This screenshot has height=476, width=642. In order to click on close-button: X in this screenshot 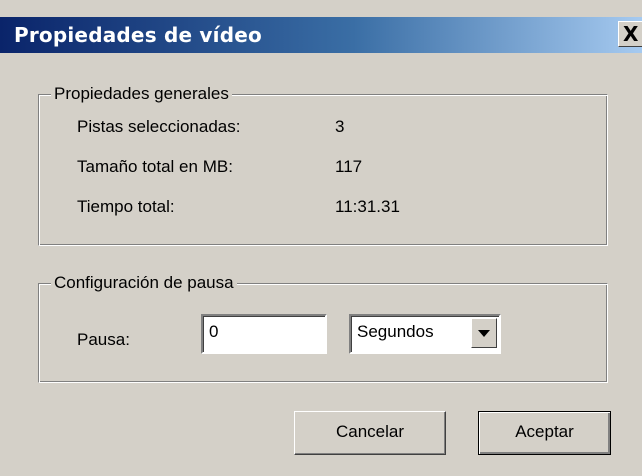, I will do `click(630, 34)`.